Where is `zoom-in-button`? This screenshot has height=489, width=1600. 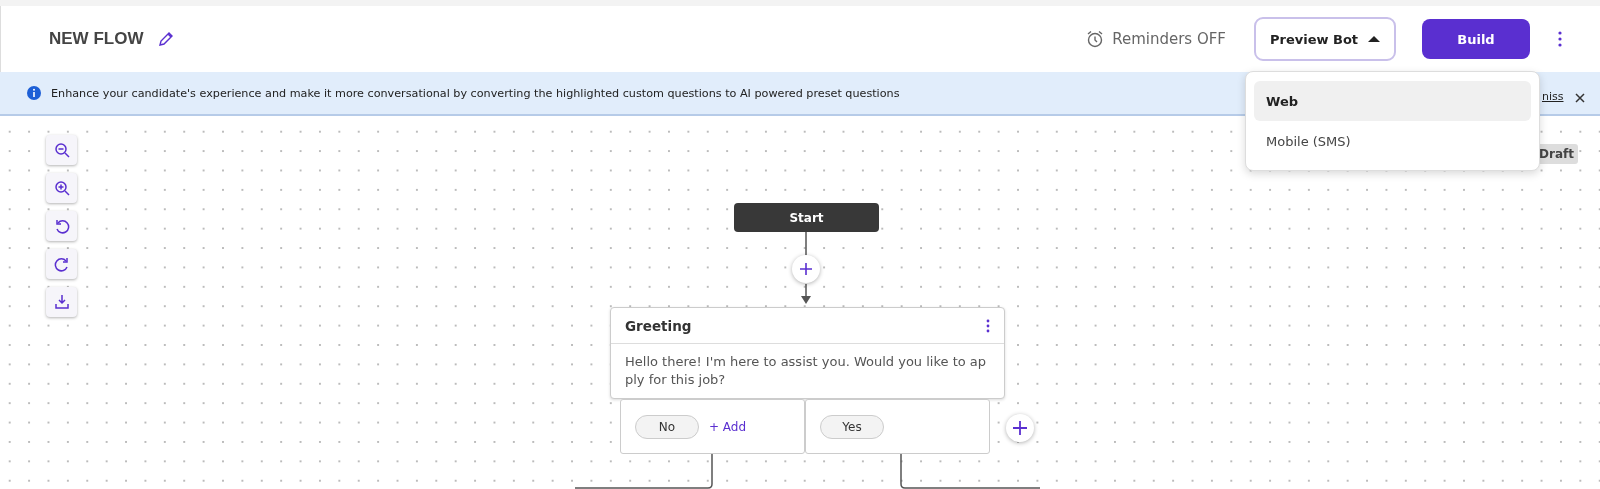 zoom-in-button is located at coordinates (61, 188).